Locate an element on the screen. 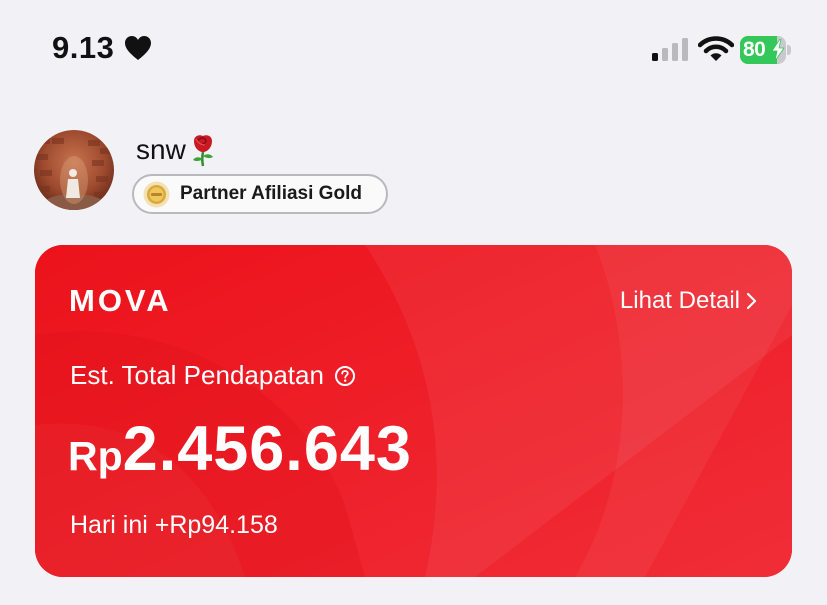  cellular-signal-icon is located at coordinates (670, 49).